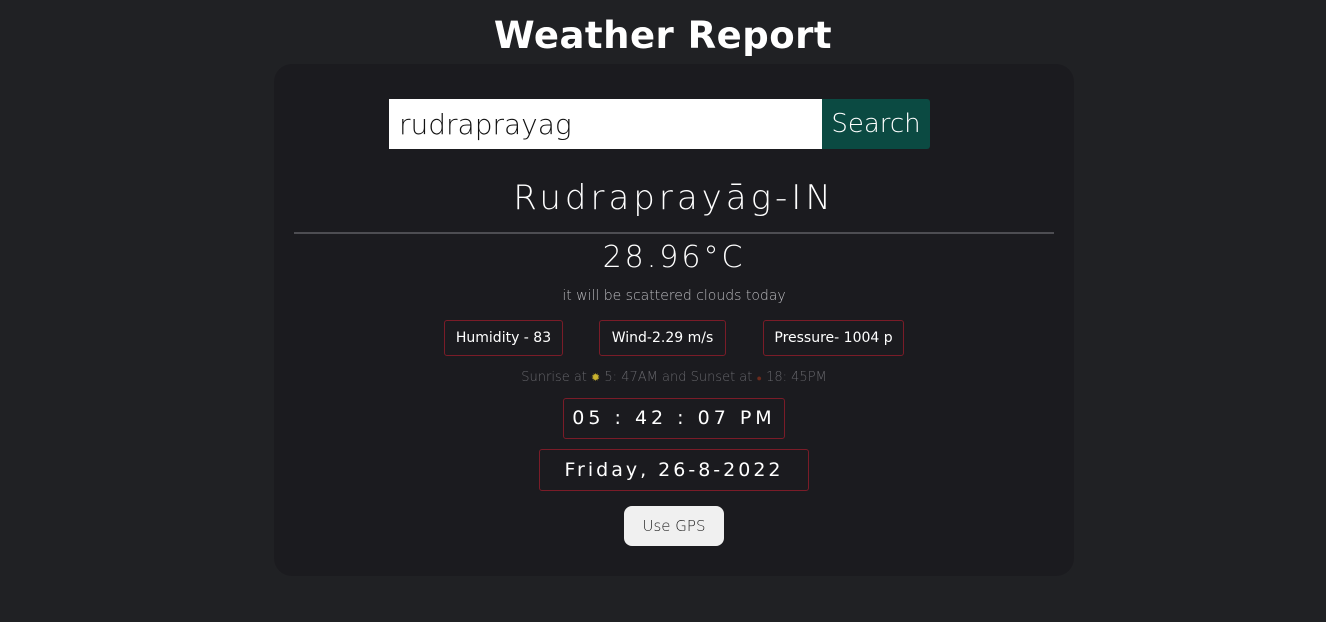 The width and height of the screenshot is (1326, 622). I want to click on date-display: Friday, 26-8-2022, so click(674, 470).